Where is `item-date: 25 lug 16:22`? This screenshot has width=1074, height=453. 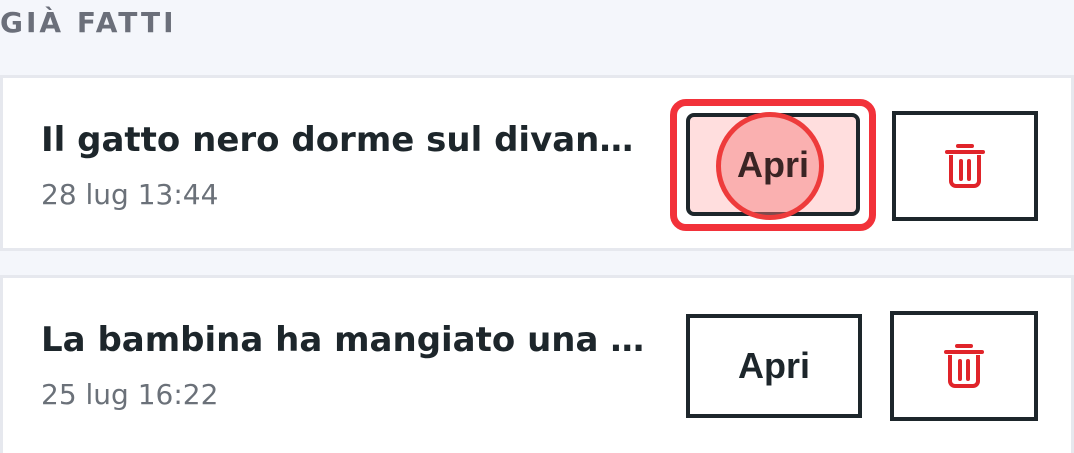 item-date: 25 lug 16:22 is located at coordinates (130, 394).